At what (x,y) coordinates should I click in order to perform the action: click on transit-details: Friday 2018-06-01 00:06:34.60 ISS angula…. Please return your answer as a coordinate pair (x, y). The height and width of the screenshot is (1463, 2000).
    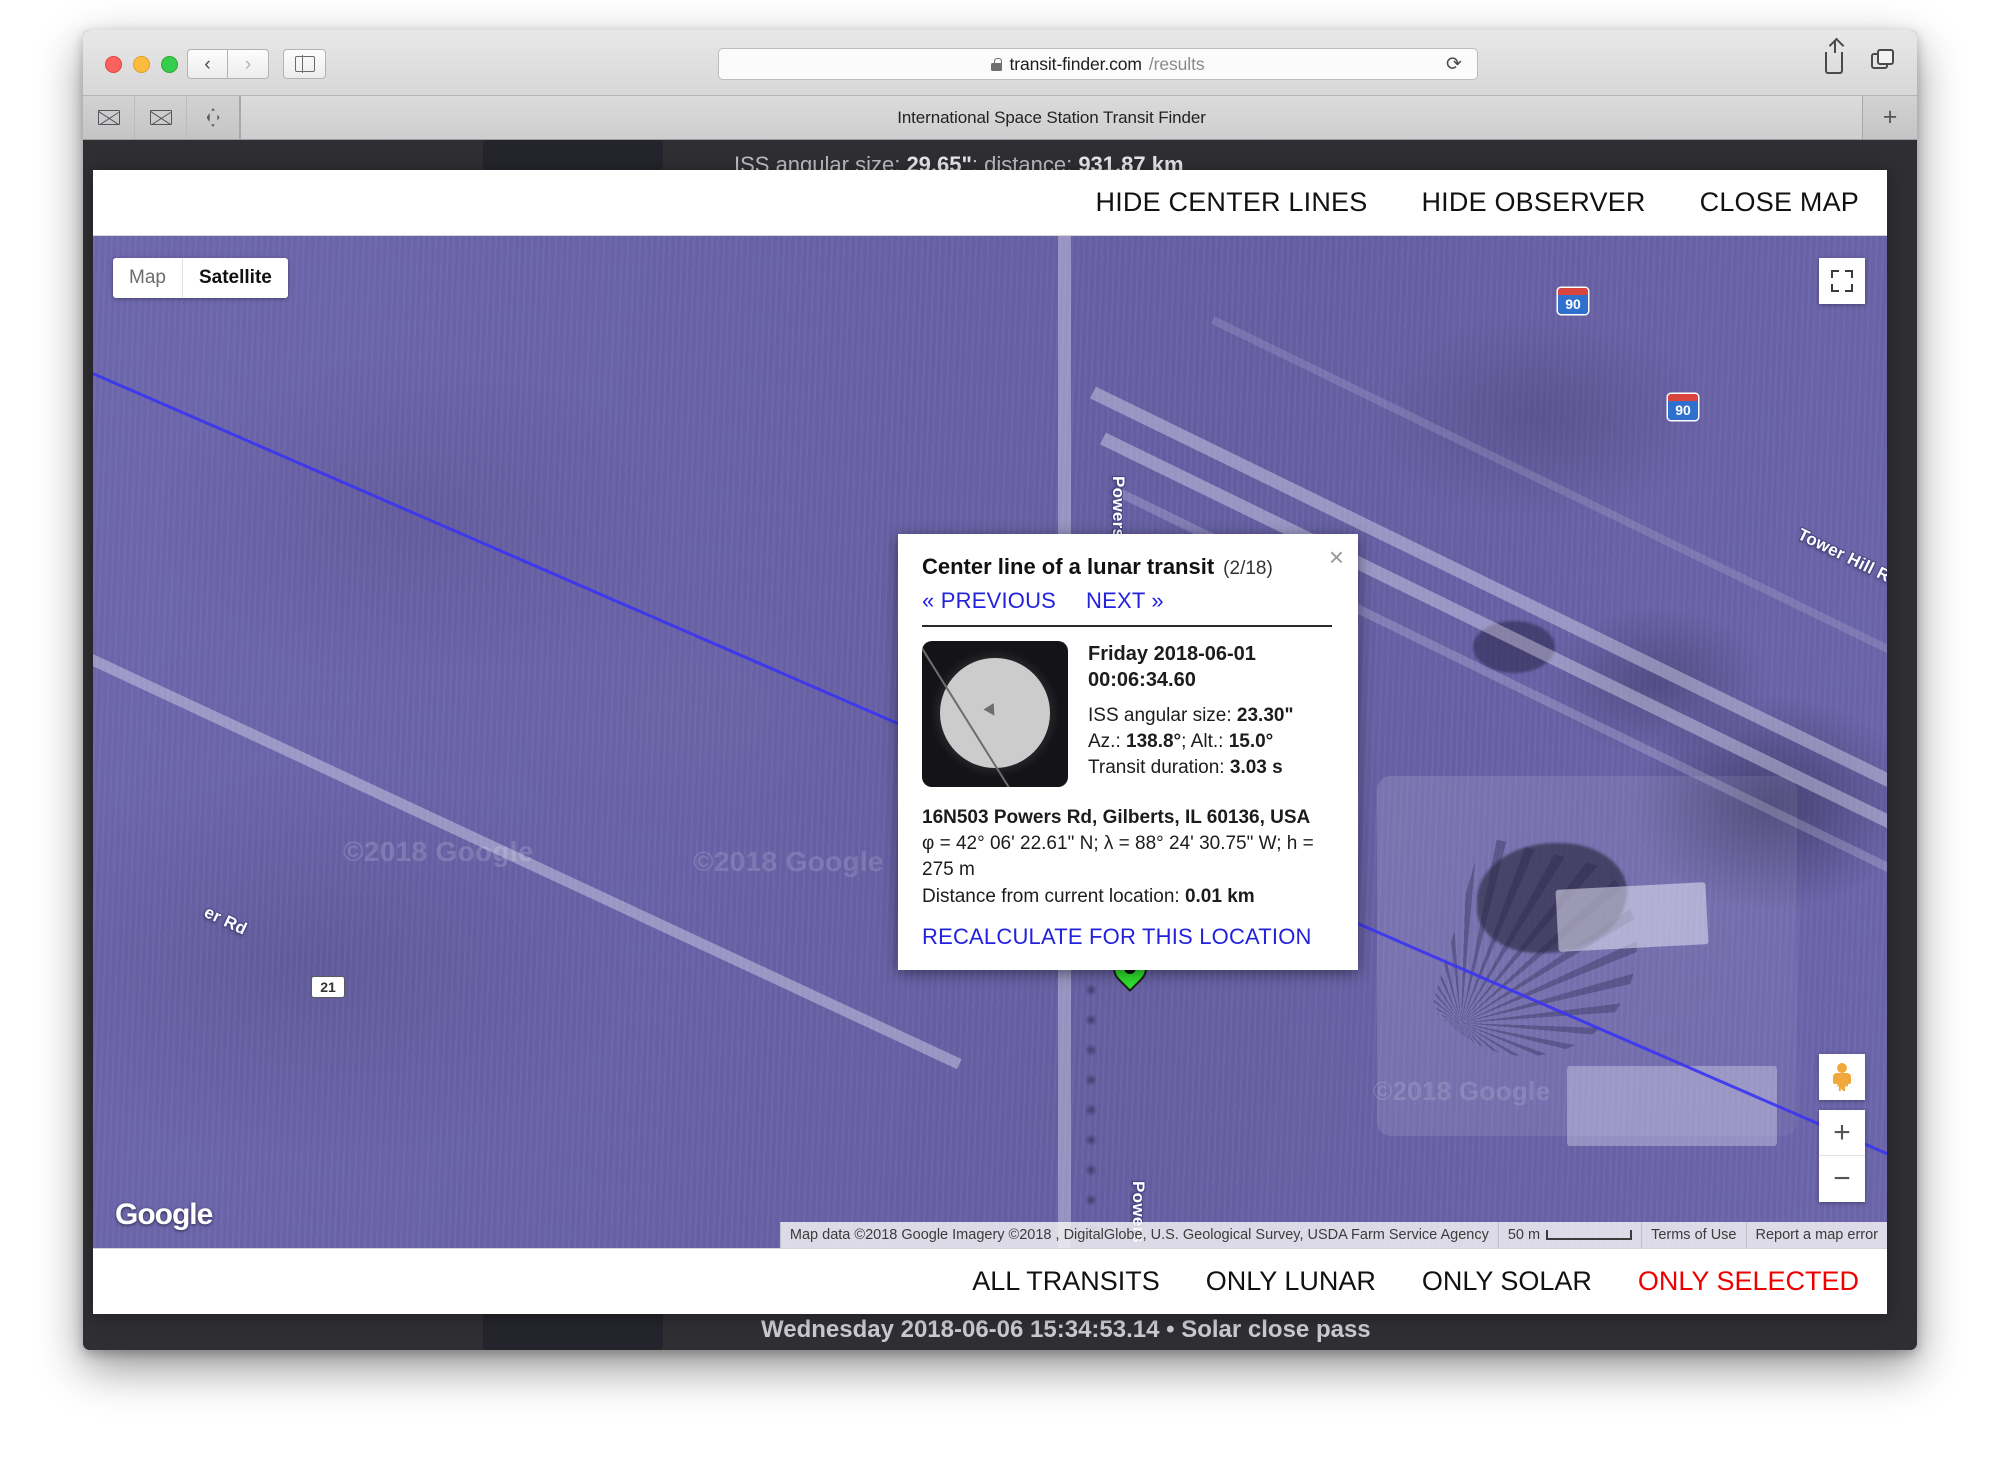
    Looking at the image, I should click on (1190, 714).